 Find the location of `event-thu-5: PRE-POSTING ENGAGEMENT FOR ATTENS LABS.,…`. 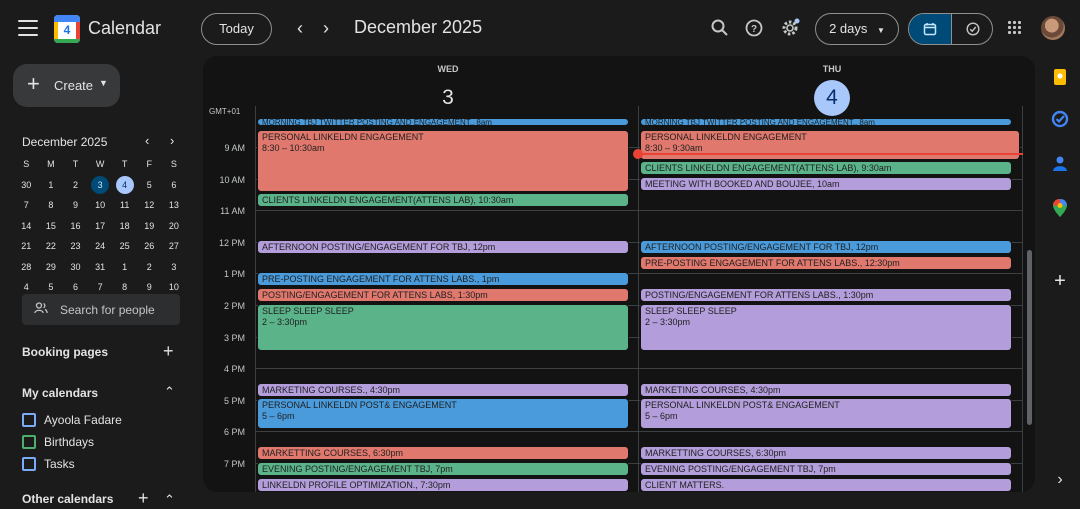

event-thu-5: PRE-POSTING ENGAGEMENT FOR ATTENS LABS.,… is located at coordinates (826, 263).